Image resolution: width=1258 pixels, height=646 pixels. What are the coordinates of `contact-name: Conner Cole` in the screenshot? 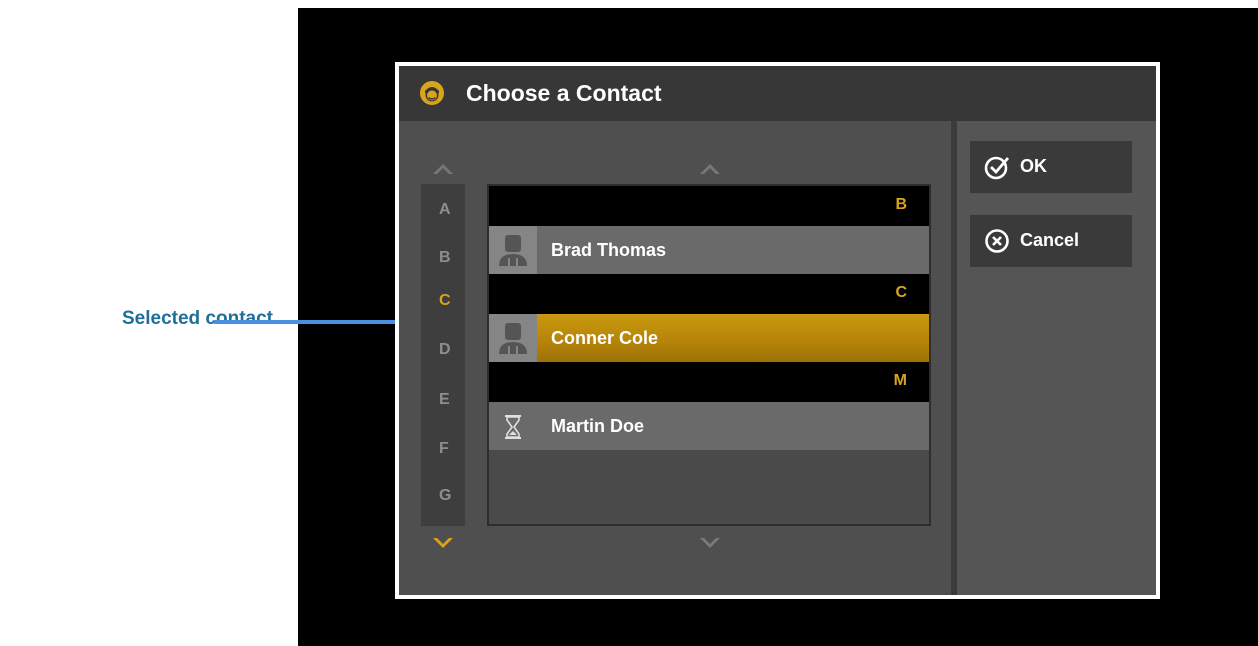 It's located at (605, 338).